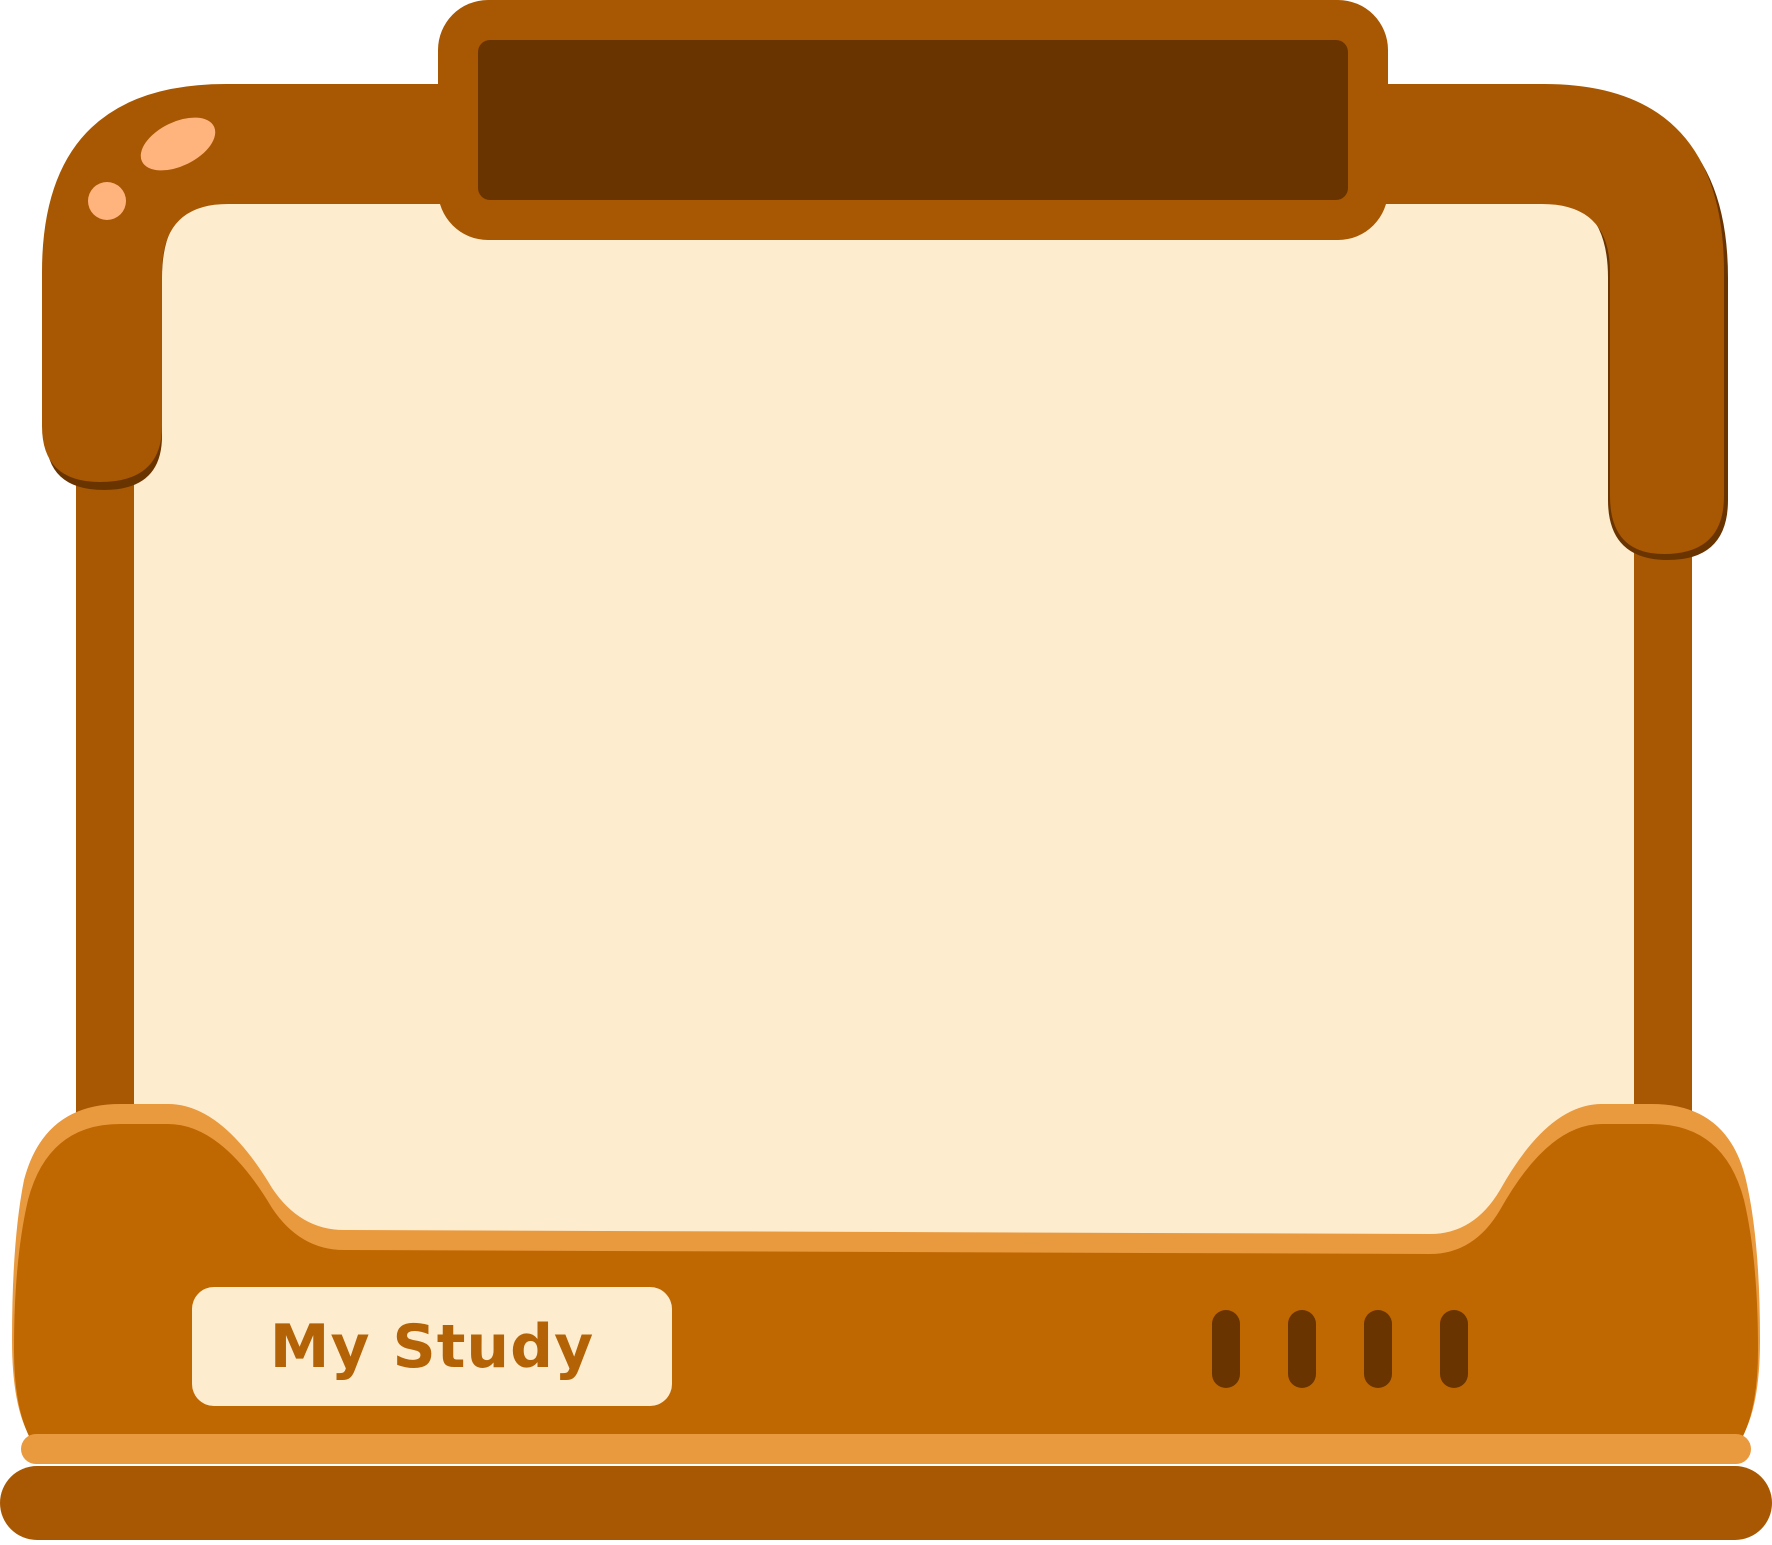 This screenshot has width=1772, height=1545. Describe the element at coordinates (886, 1503) in the screenshot. I see `bottom-rail-dark` at that location.